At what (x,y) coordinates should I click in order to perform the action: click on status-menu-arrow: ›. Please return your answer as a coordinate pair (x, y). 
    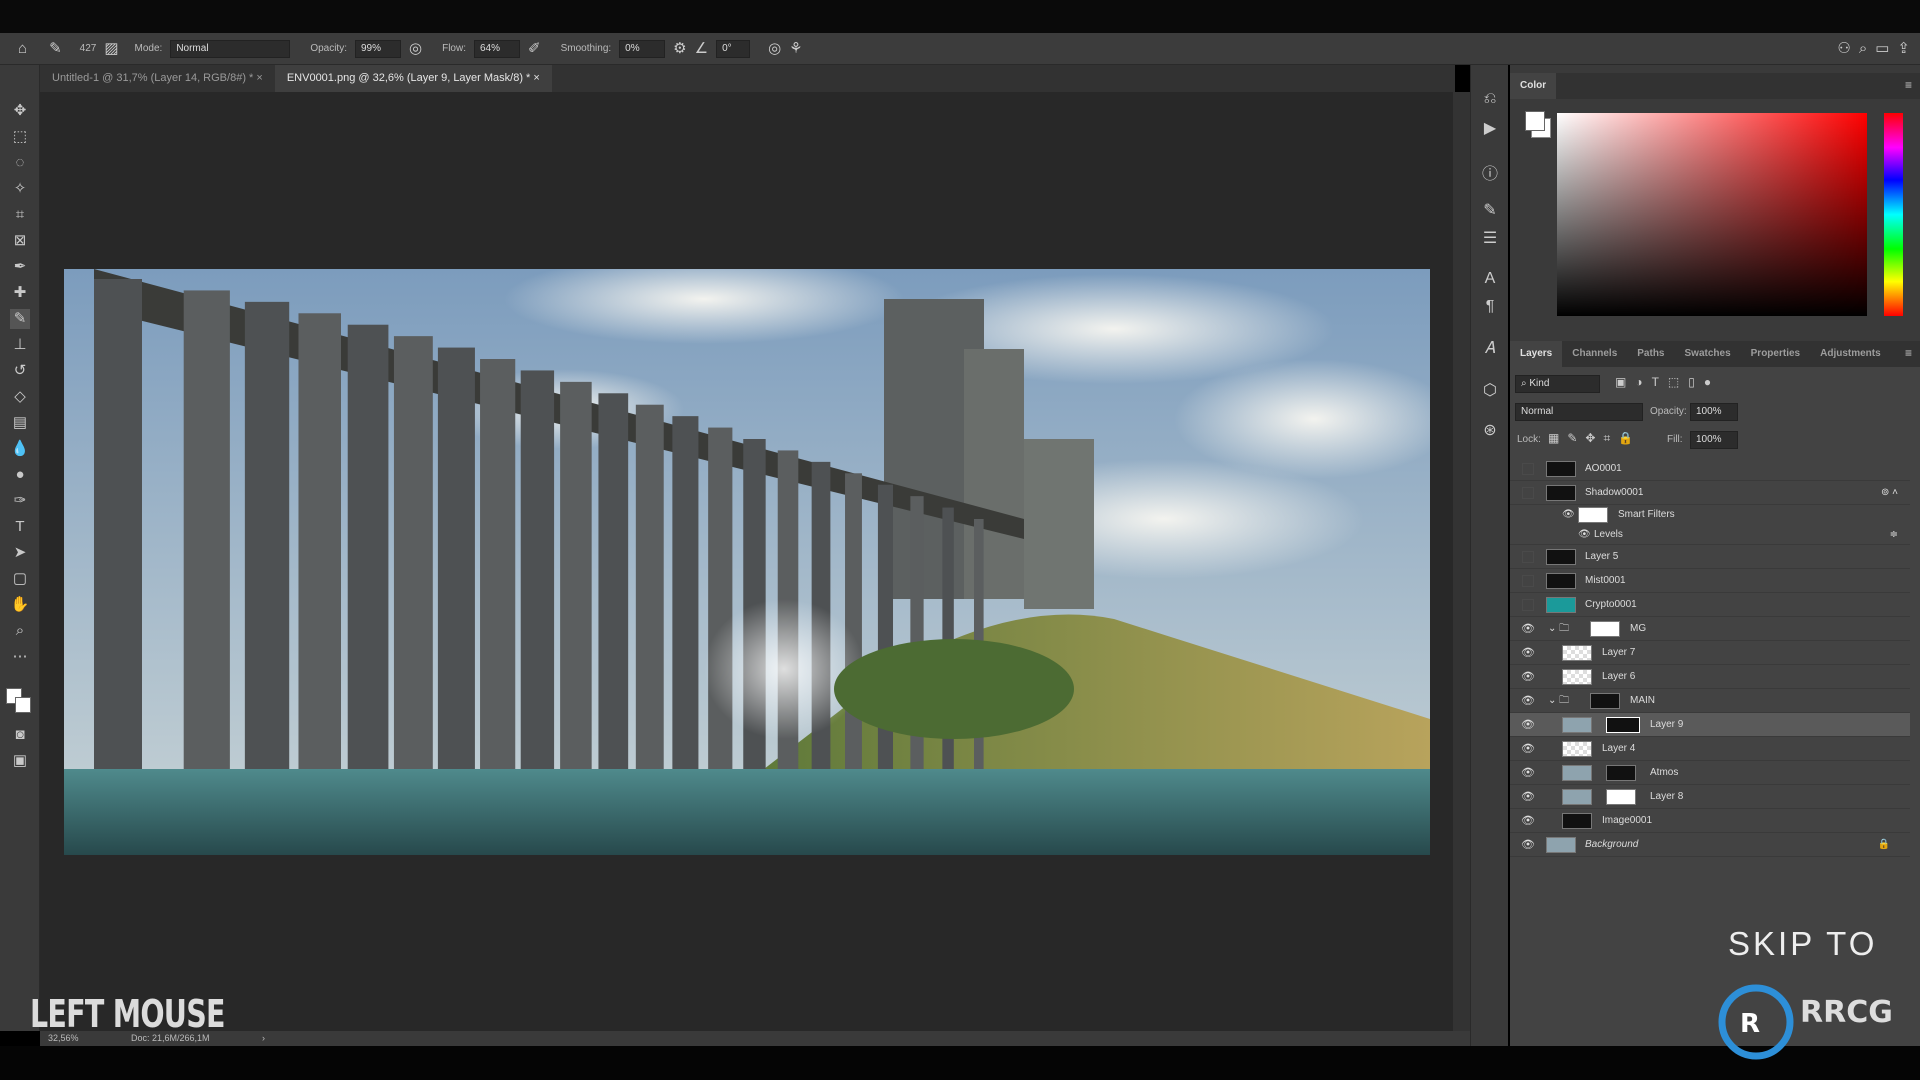
    Looking at the image, I should click on (263, 1038).